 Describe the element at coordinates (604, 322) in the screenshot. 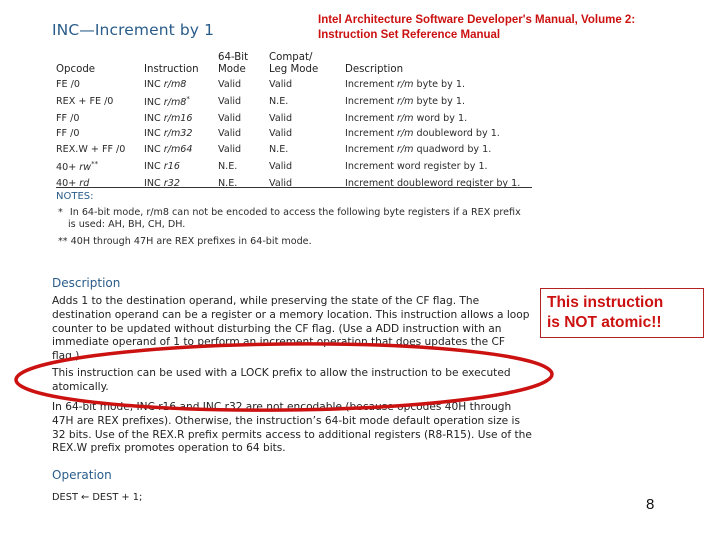

I see `callout-line-2: is NOT atomic!!` at that location.